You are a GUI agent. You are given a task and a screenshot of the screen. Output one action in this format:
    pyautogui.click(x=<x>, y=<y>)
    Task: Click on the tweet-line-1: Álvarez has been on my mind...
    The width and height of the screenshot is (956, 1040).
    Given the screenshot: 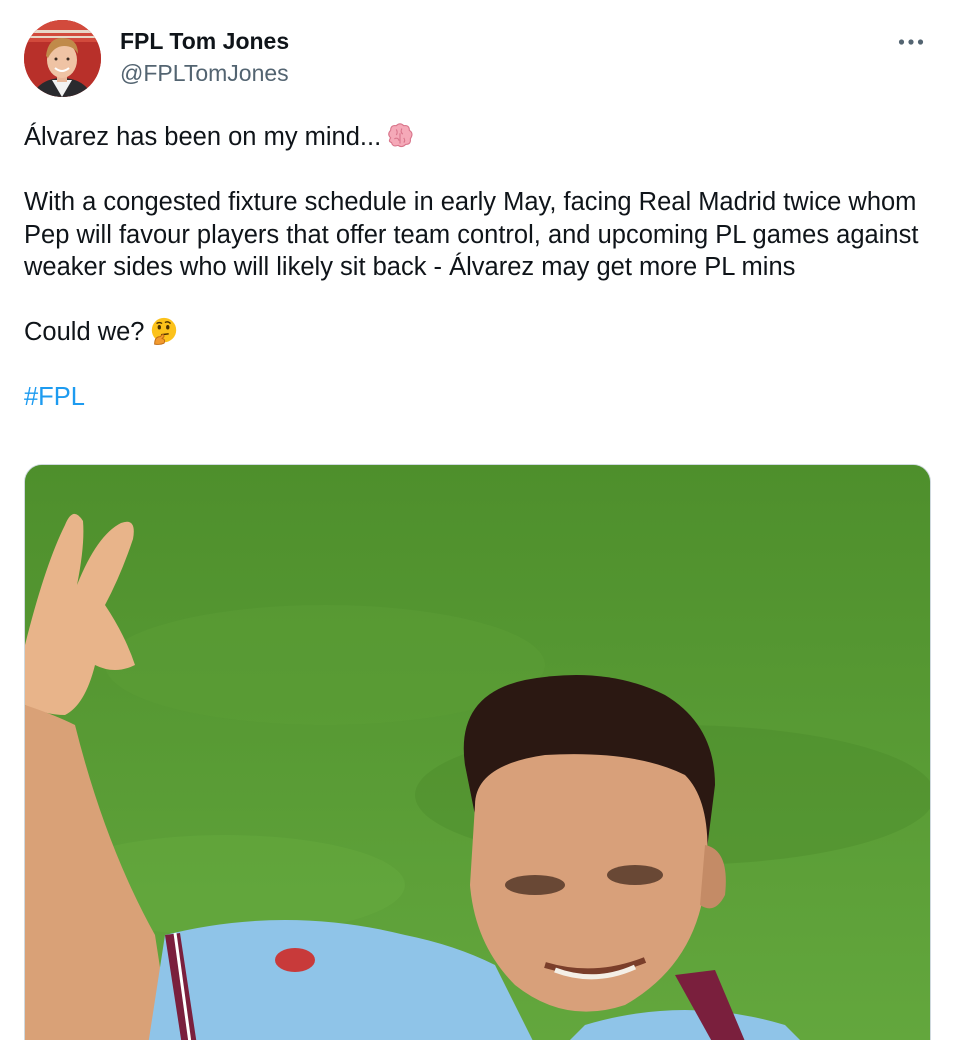 What is the action you would take?
    pyautogui.click(x=479, y=137)
    